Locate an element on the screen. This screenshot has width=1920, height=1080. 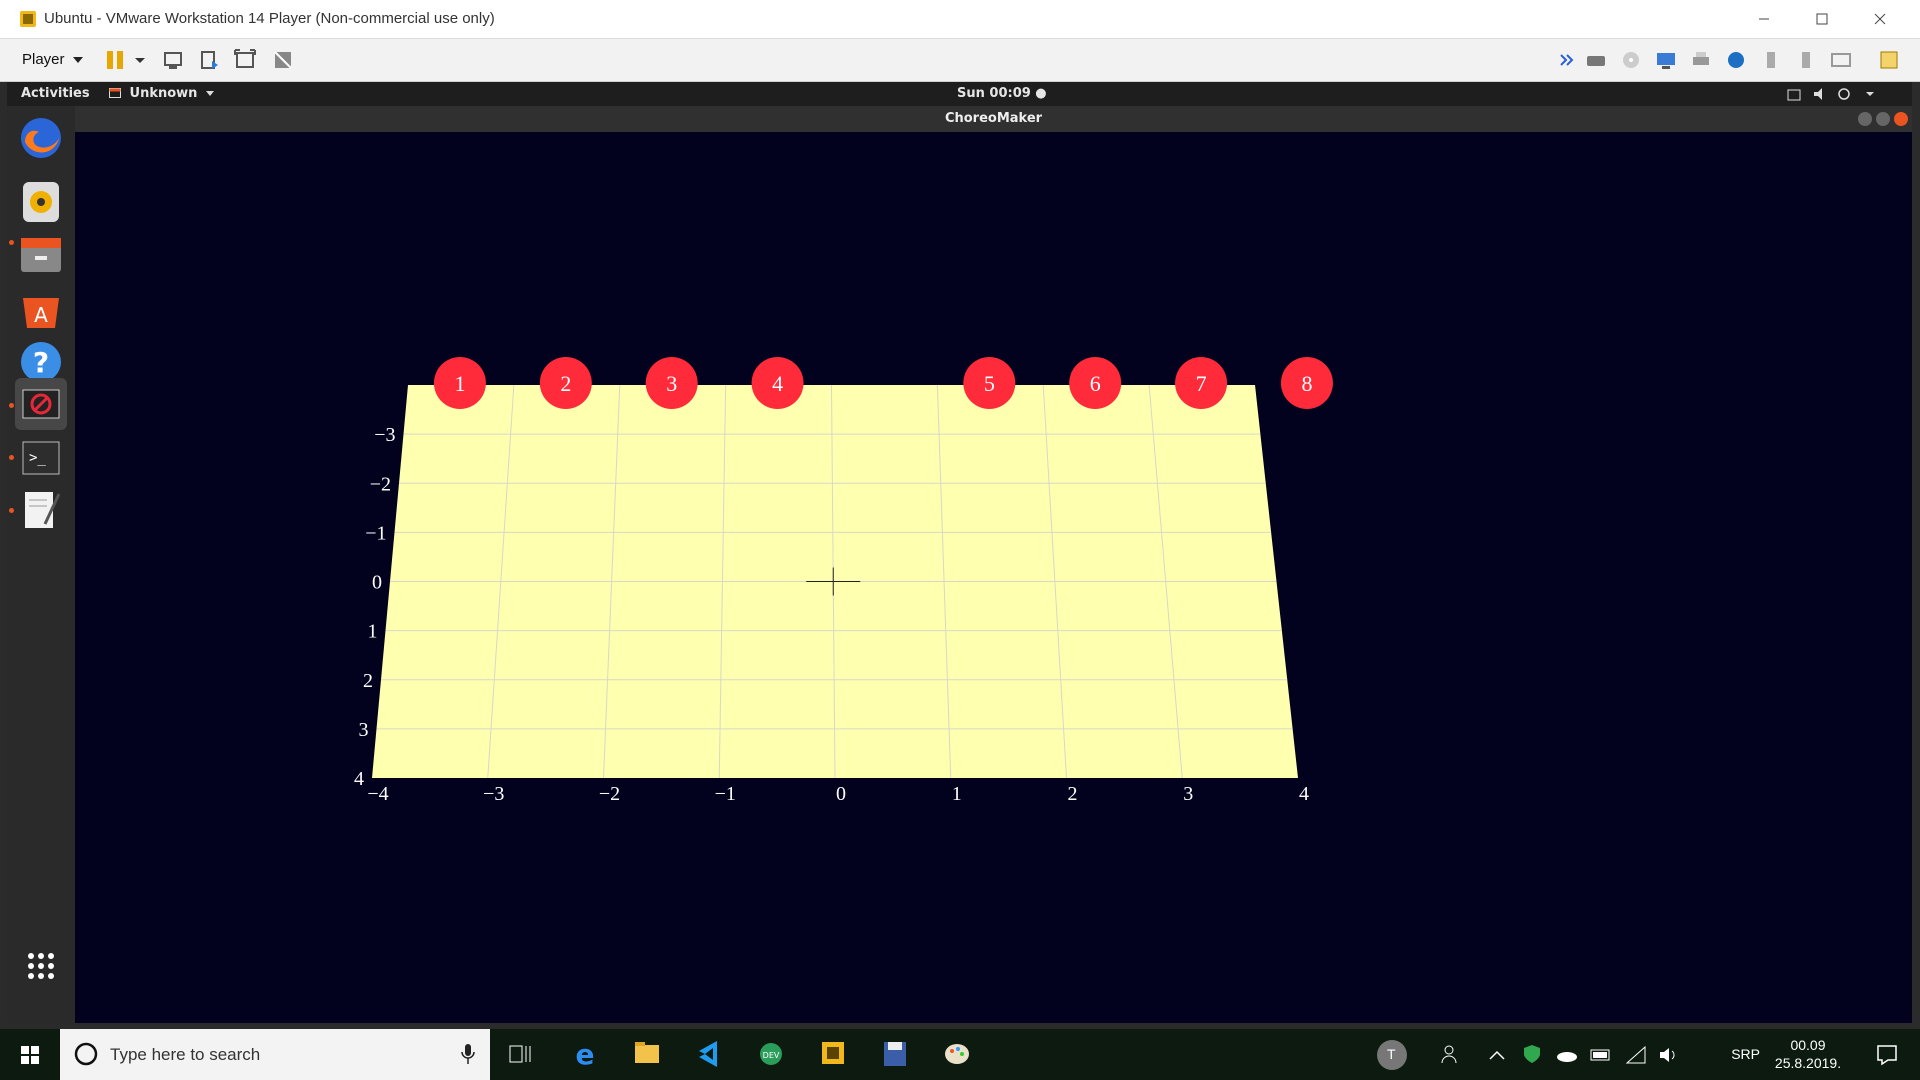
chevron-up-icon is located at coordinates (1497, 1055).